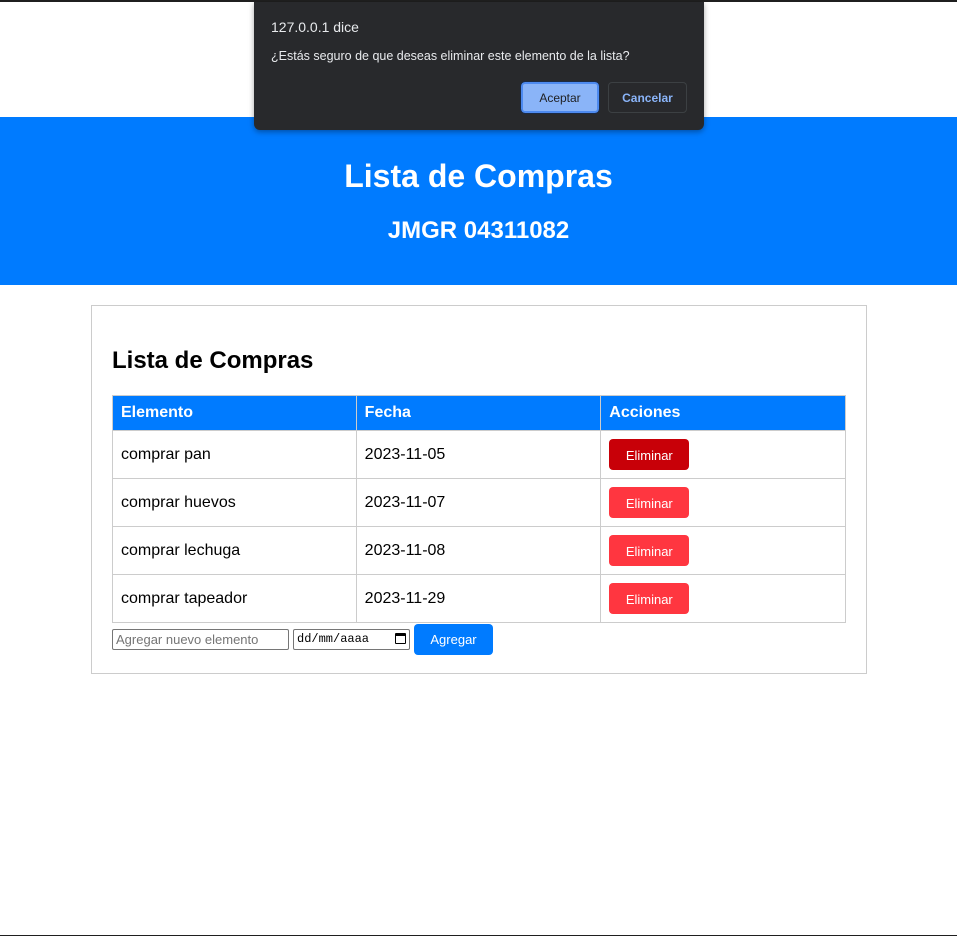 The height and width of the screenshot is (936, 957). I want to click on item-cell: comprar lechuga, so click(234, 550).